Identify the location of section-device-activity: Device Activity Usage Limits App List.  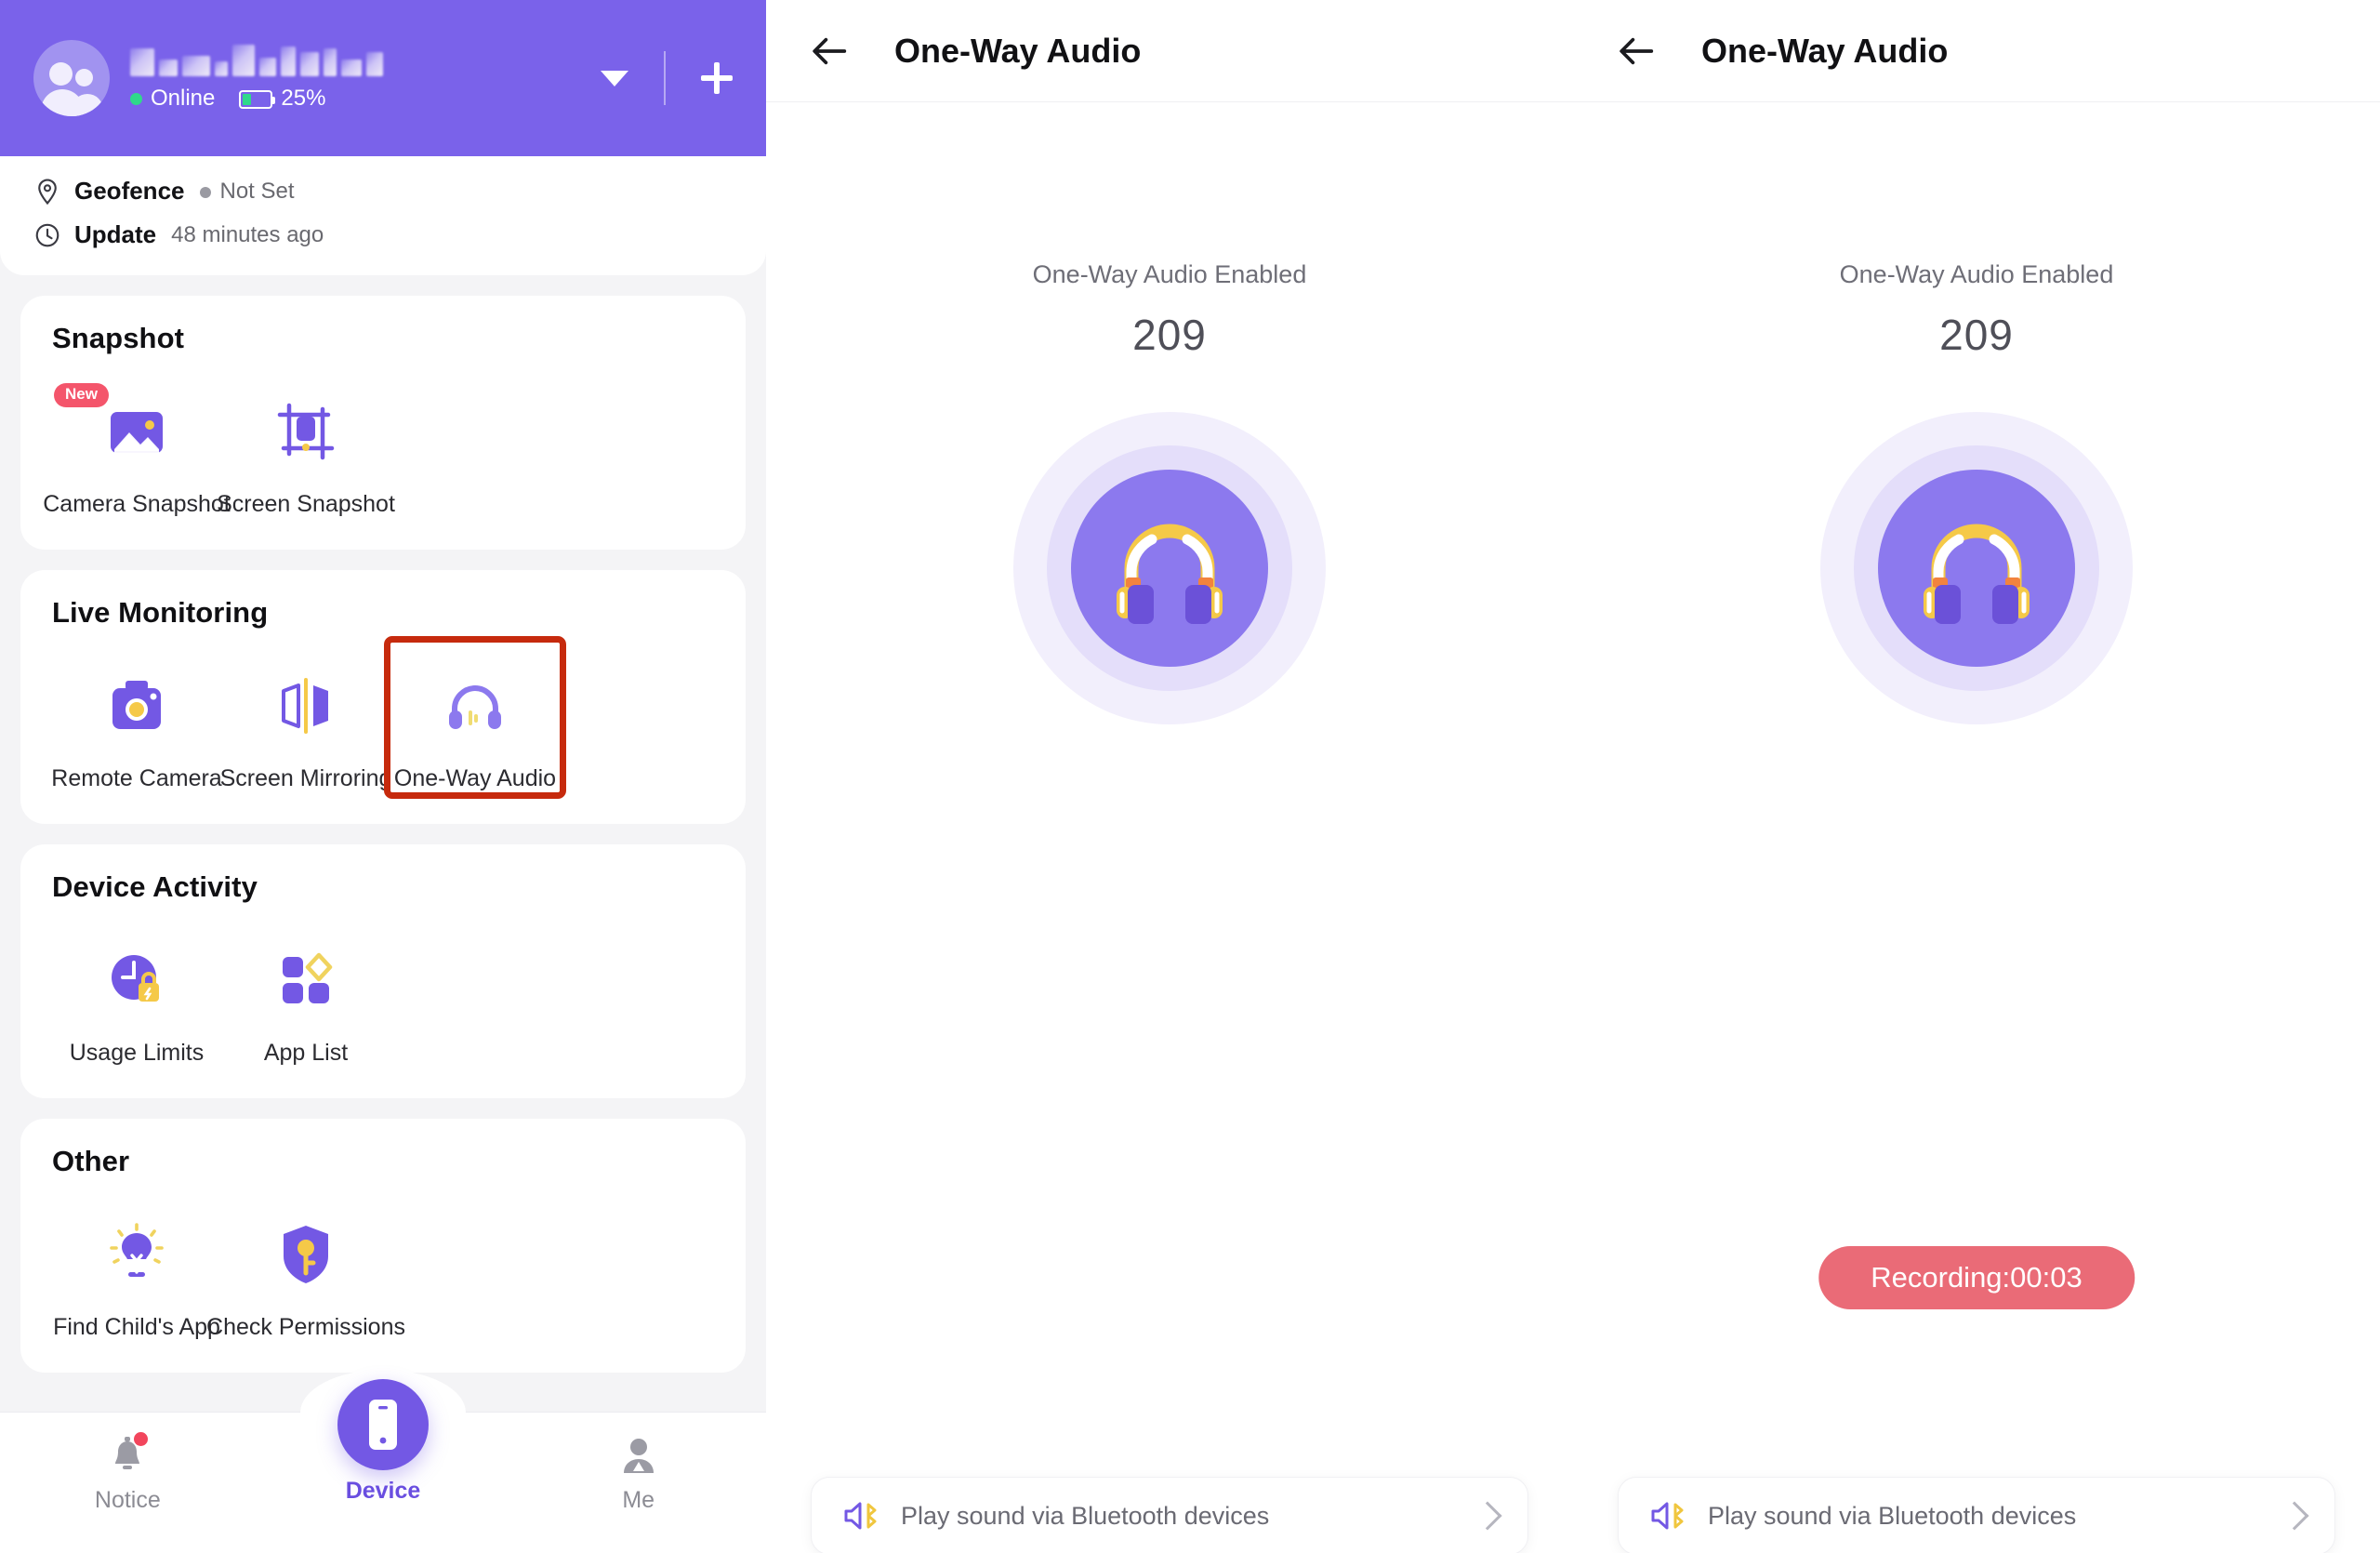
(383, 971).